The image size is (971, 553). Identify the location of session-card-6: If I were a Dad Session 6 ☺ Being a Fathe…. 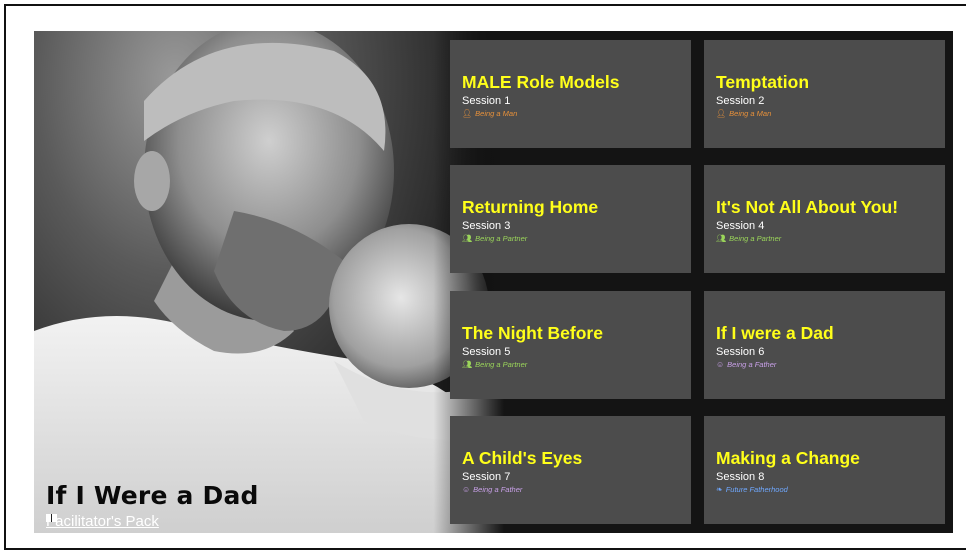
(824, 345).